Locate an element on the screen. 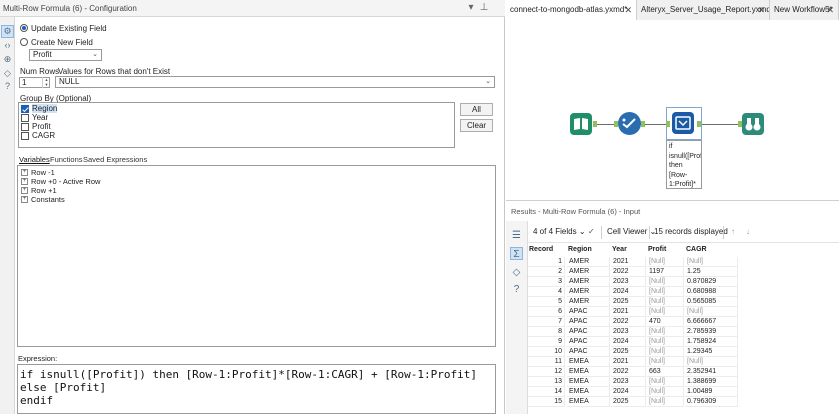 The image size is (839, 414). table-row: 6 APAC 2021 [Null] [Null] is located at coordinates (634, 312).